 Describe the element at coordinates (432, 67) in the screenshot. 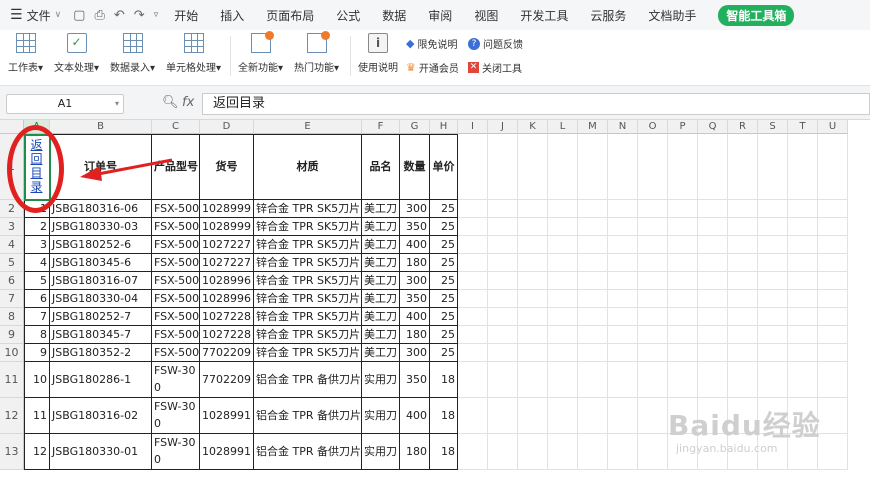

I see `membership-link: ♛ 开通会员` at that location.